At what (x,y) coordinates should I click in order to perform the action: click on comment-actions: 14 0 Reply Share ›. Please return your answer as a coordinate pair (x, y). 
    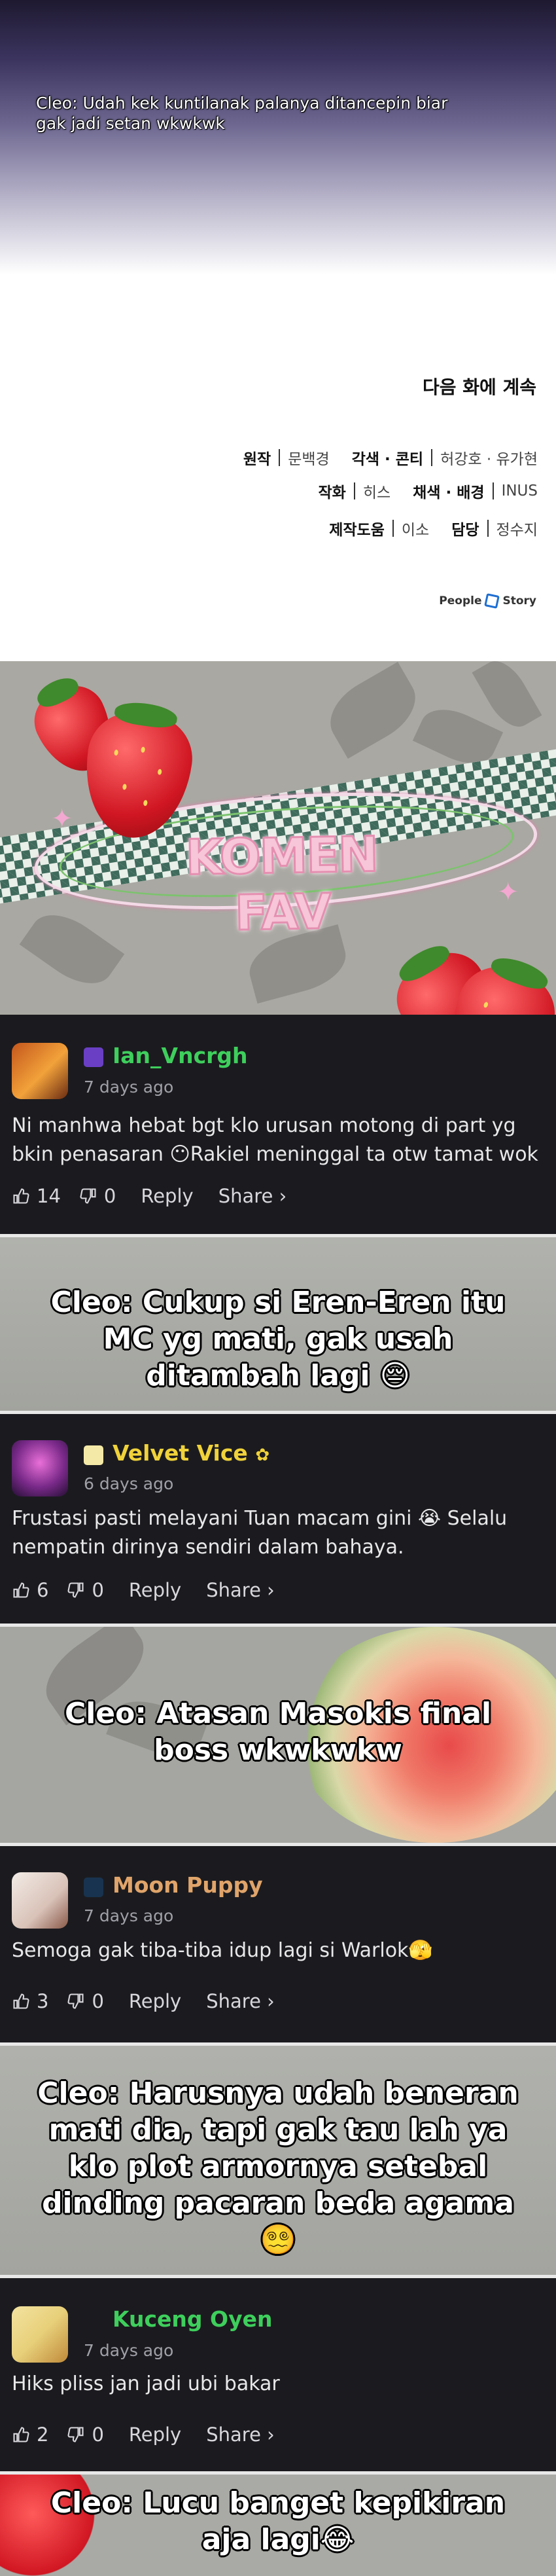
    Looking at the image, I should click on (150, 1196).